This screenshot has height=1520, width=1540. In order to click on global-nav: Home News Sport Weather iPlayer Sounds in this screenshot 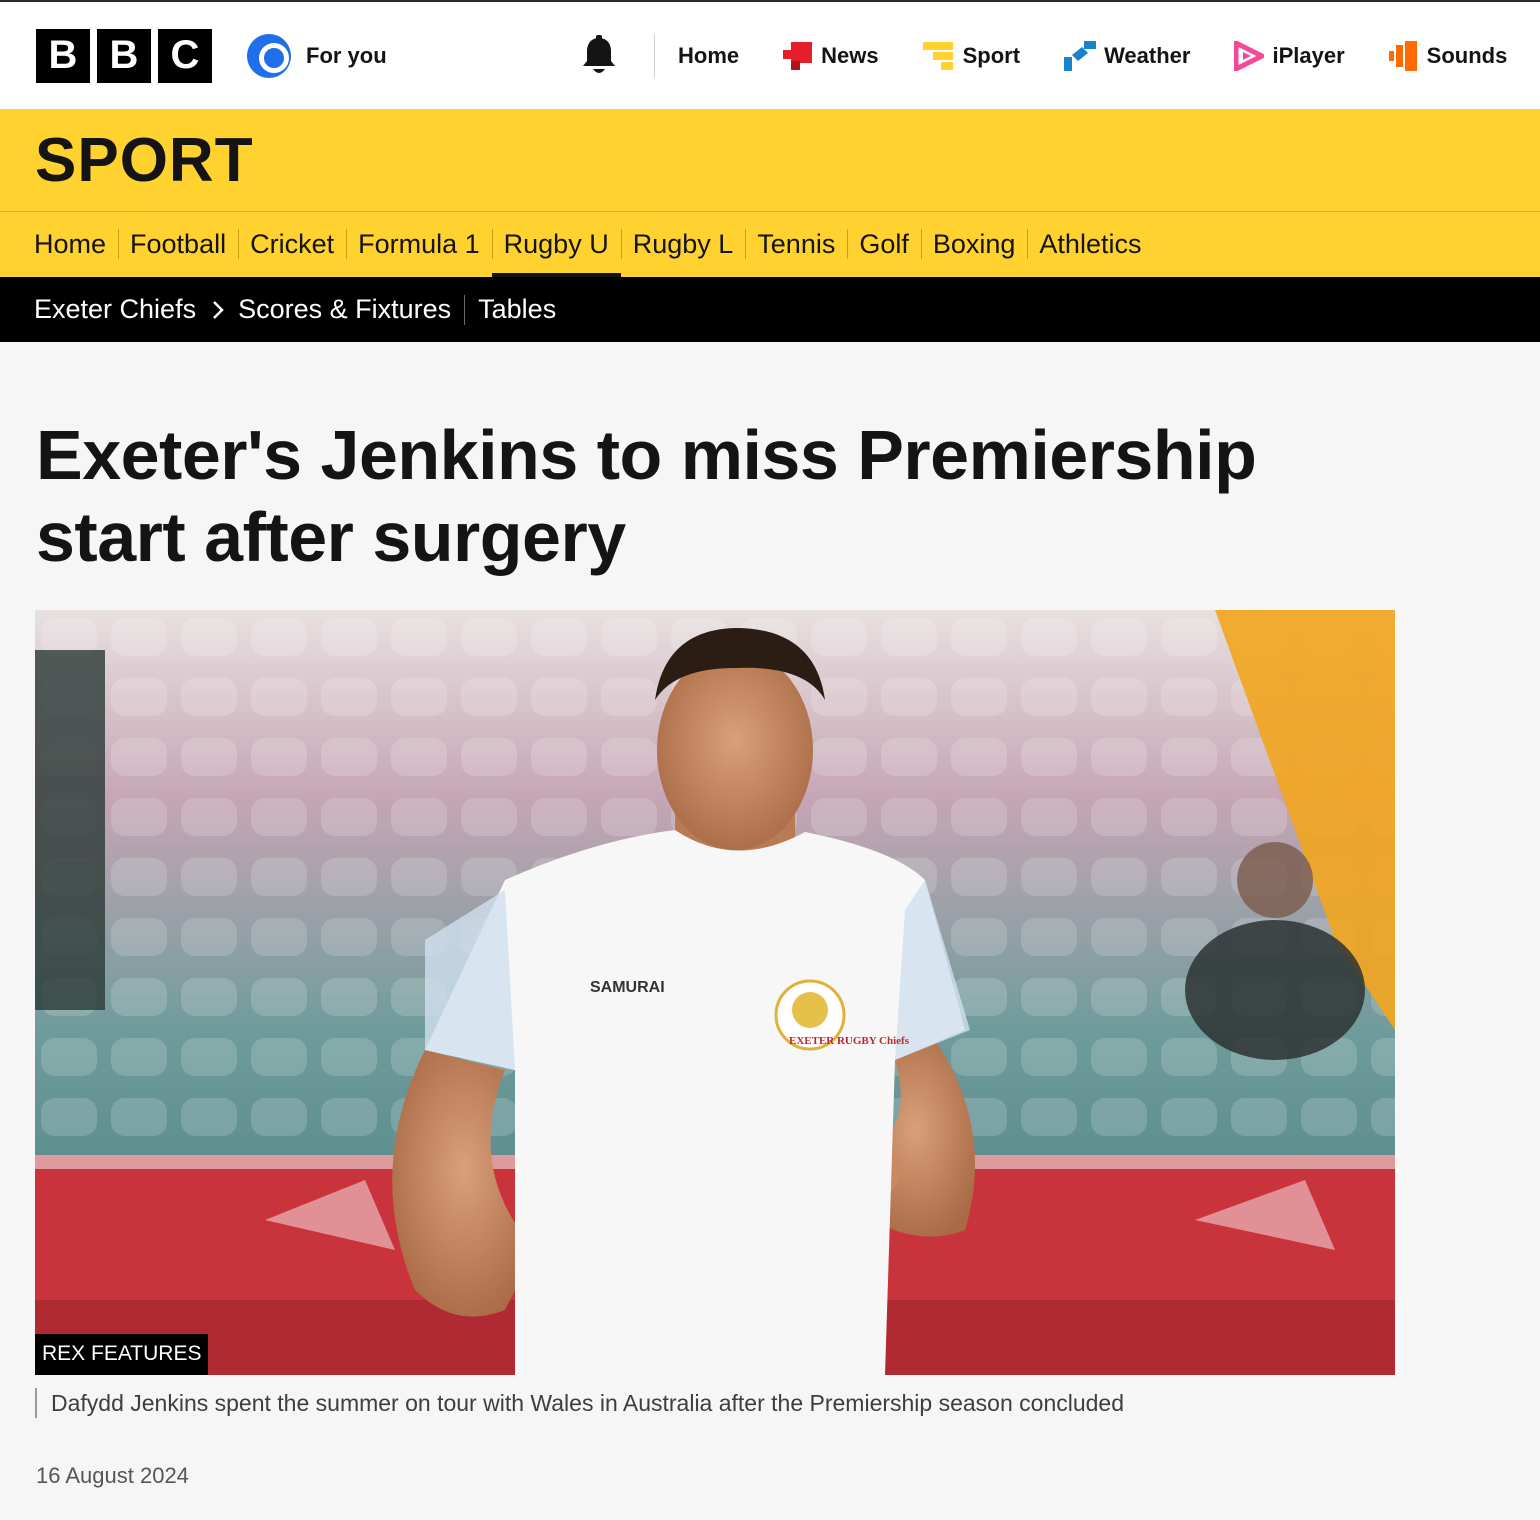, I will do `click(1092, 56)`.